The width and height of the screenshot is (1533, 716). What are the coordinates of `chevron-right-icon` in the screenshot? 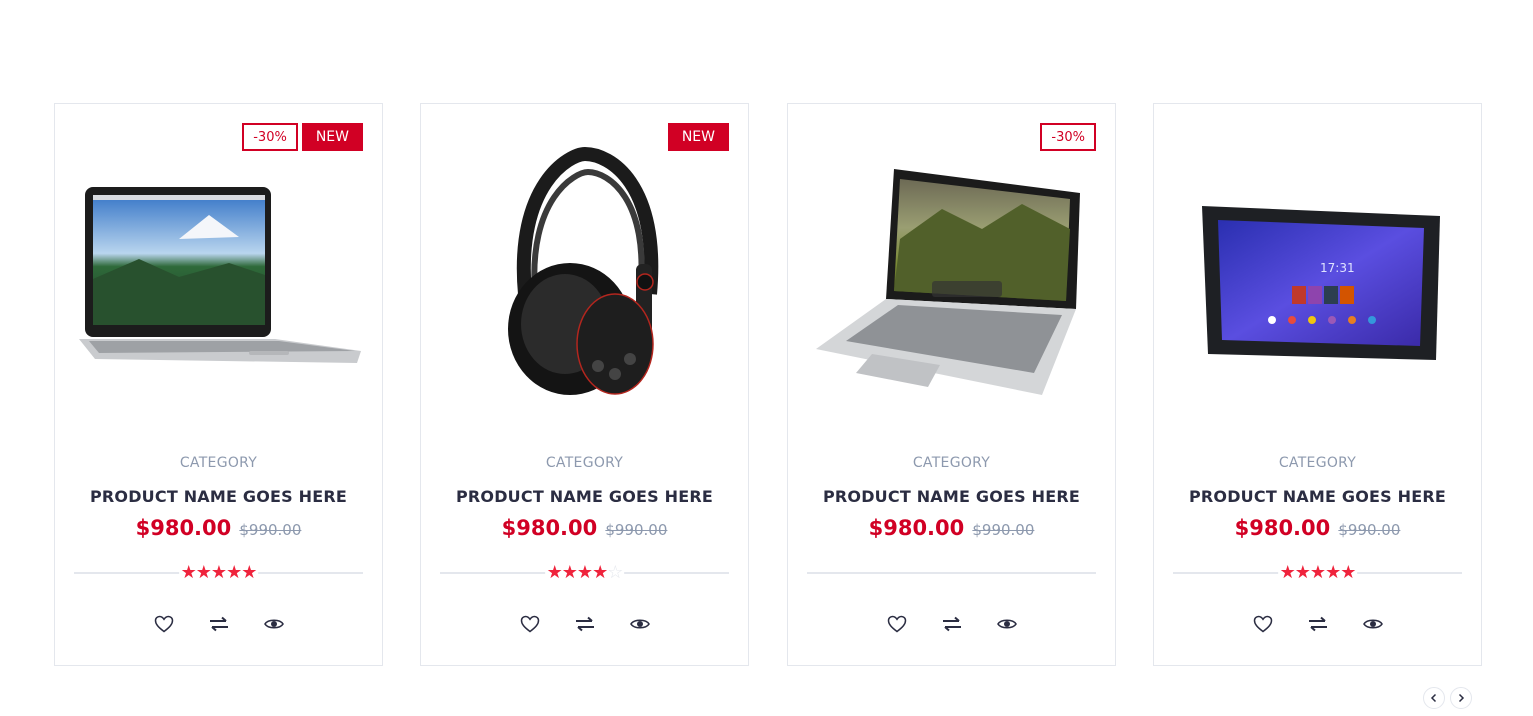 It's located at (1461, 698).